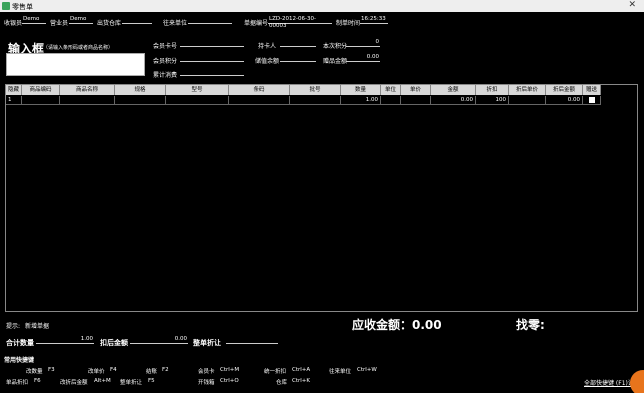 The height and width of the screenshot is (393, 644). I want to click on title-bar: 零售单 ✕, so click(322, 6).